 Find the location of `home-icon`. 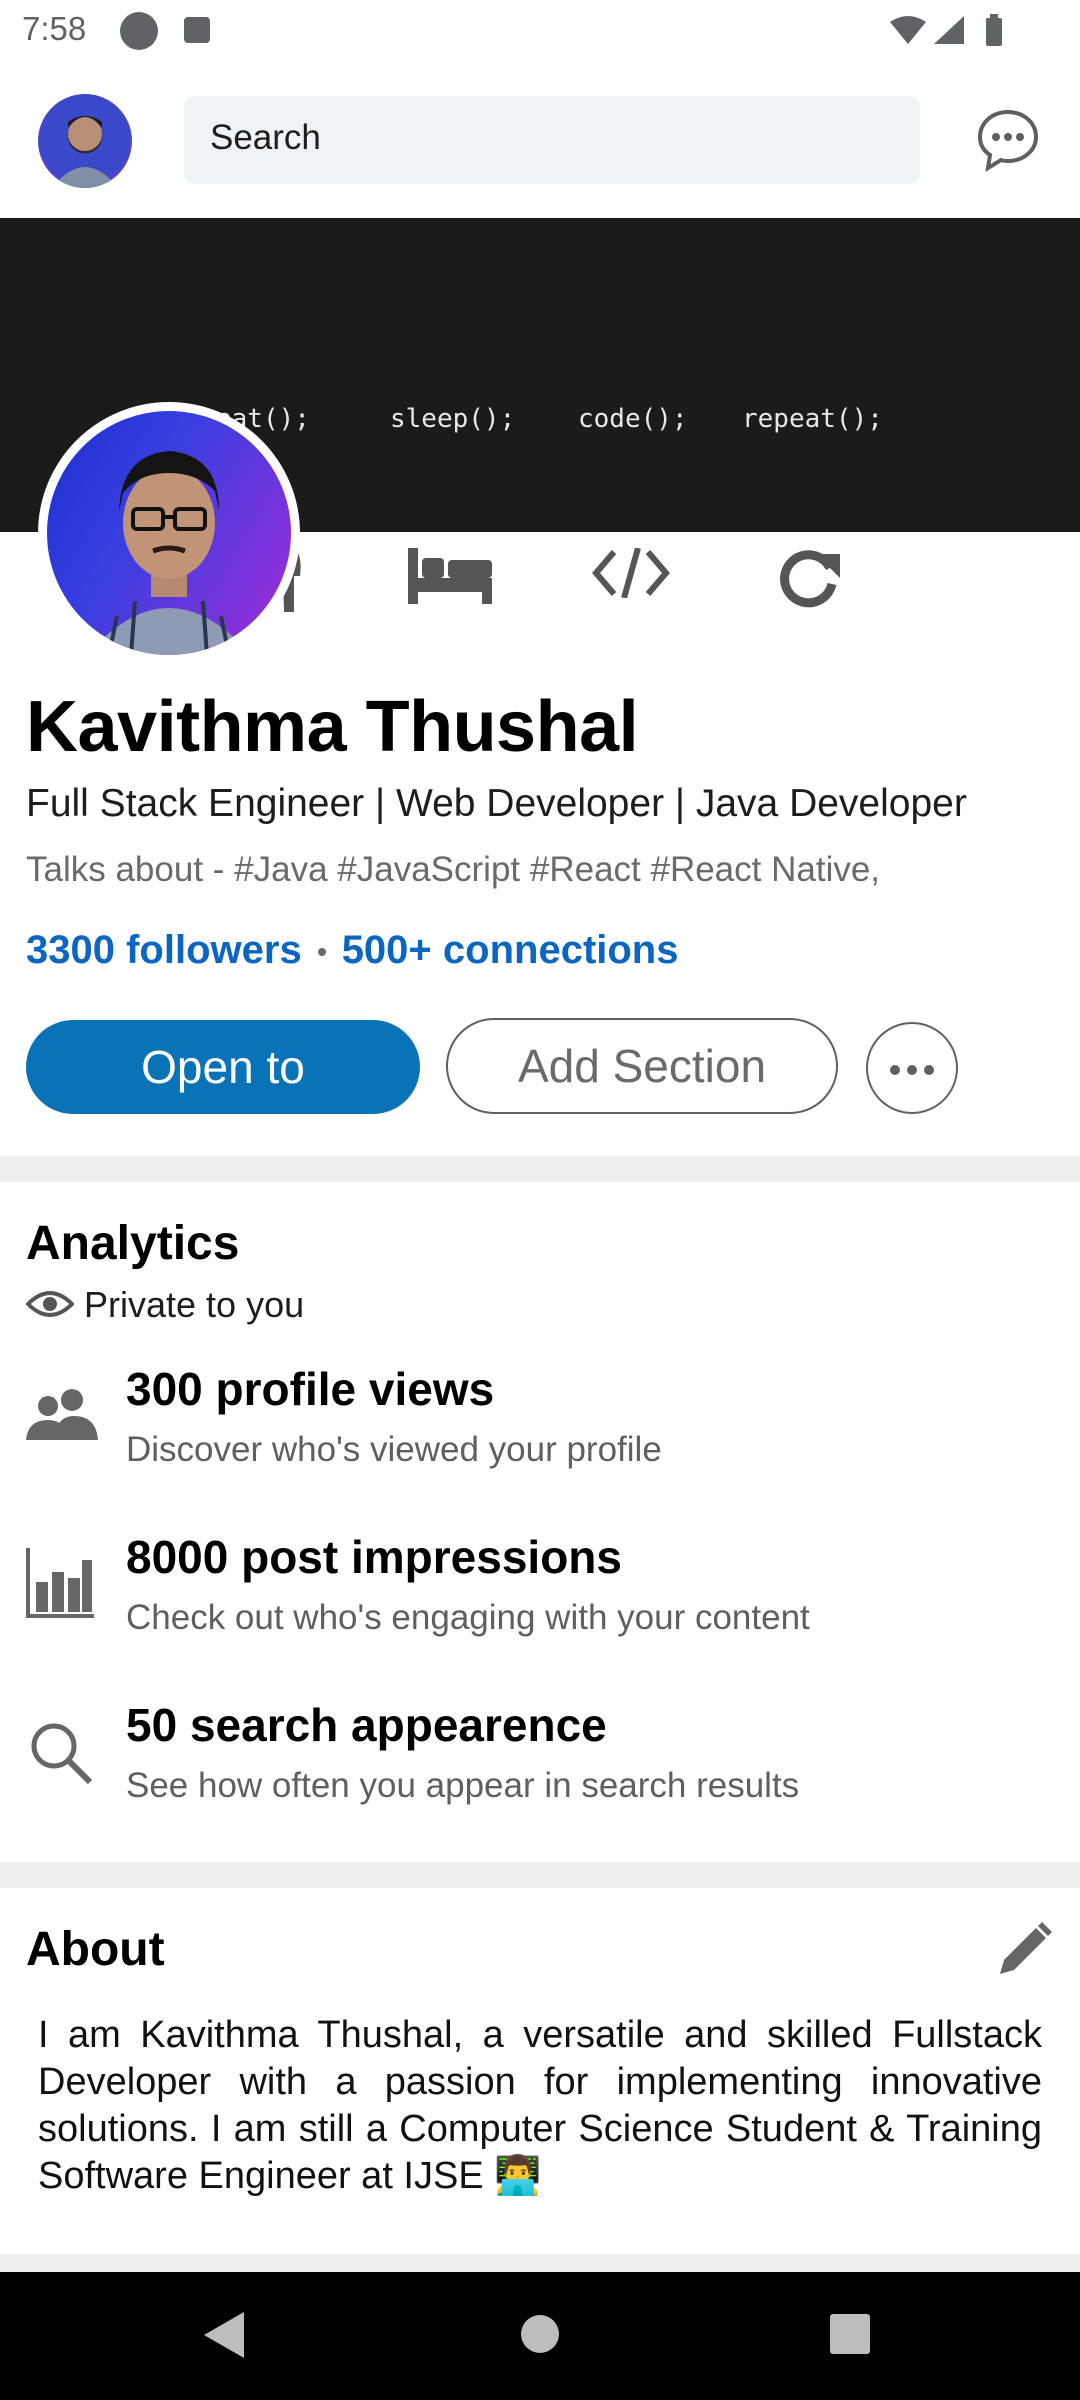

home-icon is located at coordinates (540, 2334).